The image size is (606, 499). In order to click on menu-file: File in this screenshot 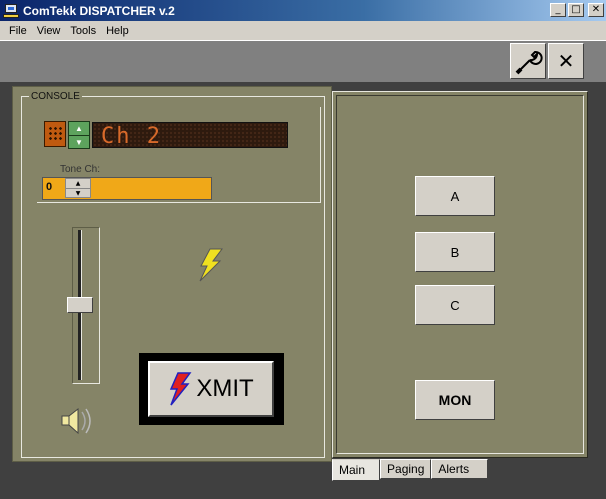, I will do `click(18, 31)`.